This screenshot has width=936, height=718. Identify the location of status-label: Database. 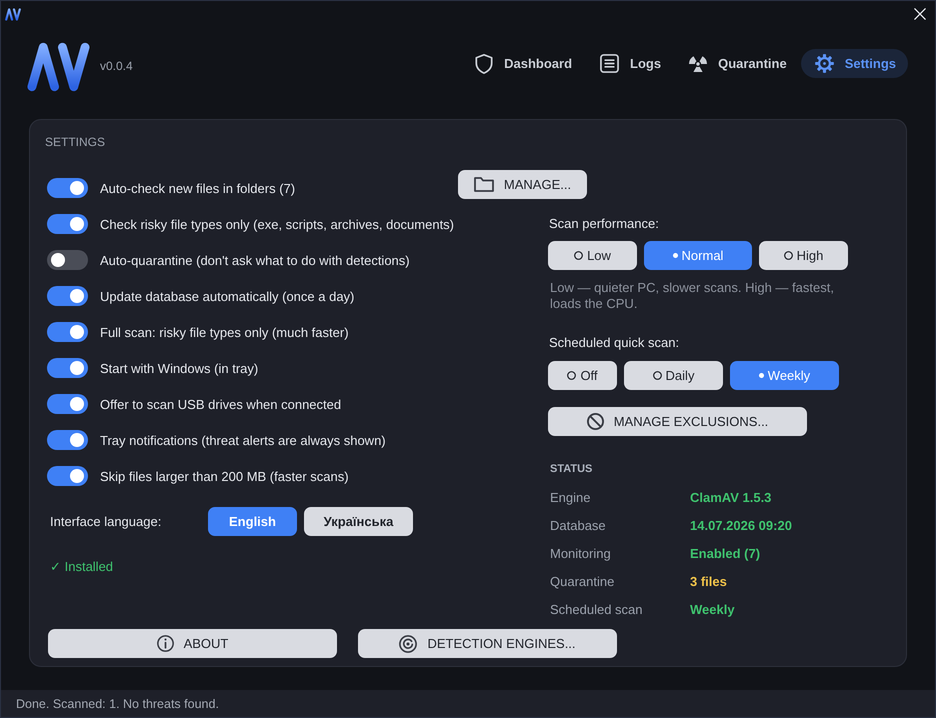
(578, 525).